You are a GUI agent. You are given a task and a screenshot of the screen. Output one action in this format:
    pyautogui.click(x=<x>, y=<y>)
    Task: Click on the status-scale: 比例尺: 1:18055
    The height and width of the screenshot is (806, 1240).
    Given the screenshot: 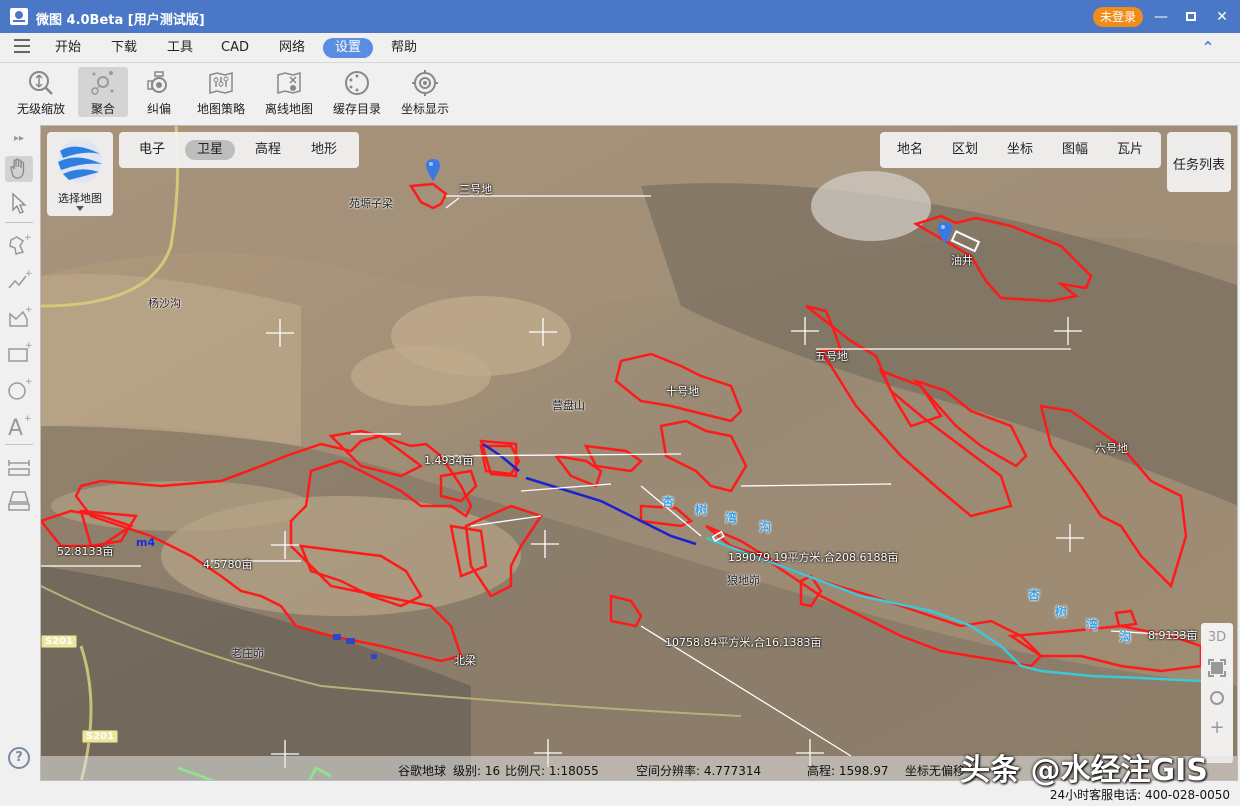 What is the action you would take?
    pyautogui.click(x=552, y=771)
    